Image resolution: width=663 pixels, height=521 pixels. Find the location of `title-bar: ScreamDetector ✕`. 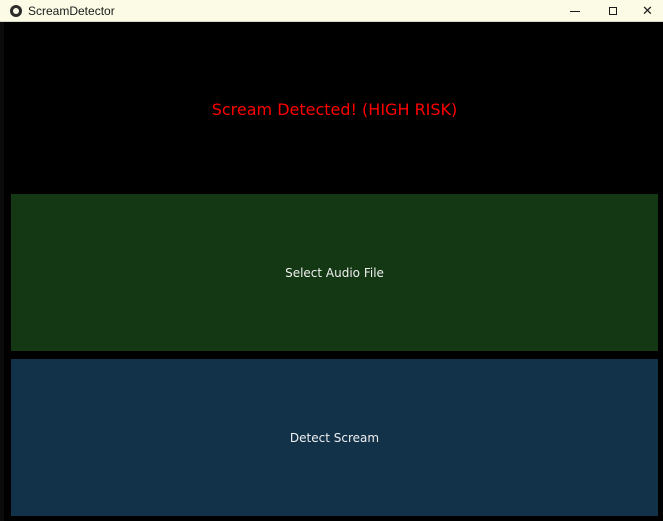

title-bar: ScreamDetector ✕ is located at coordinates (331, 11).